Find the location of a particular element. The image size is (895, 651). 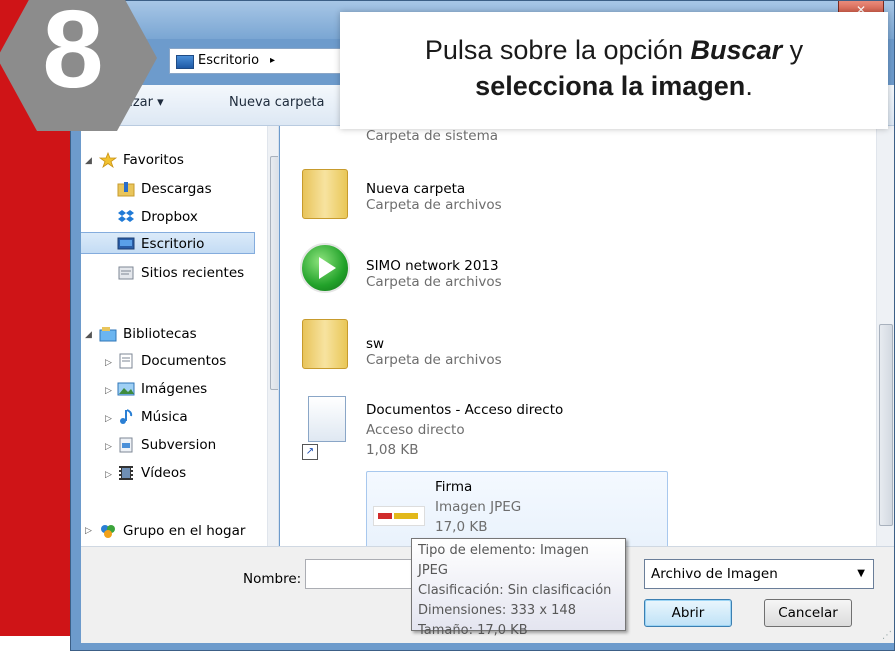

nav-item-label: Música is located at coordinates (164, 417).